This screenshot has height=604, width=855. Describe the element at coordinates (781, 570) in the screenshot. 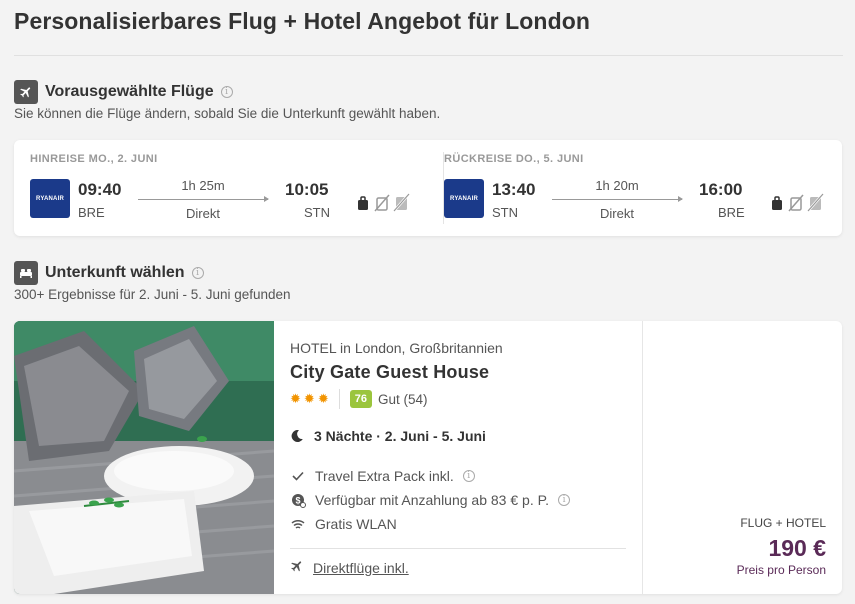

I see `price-note: Preis pro Person` at that location.